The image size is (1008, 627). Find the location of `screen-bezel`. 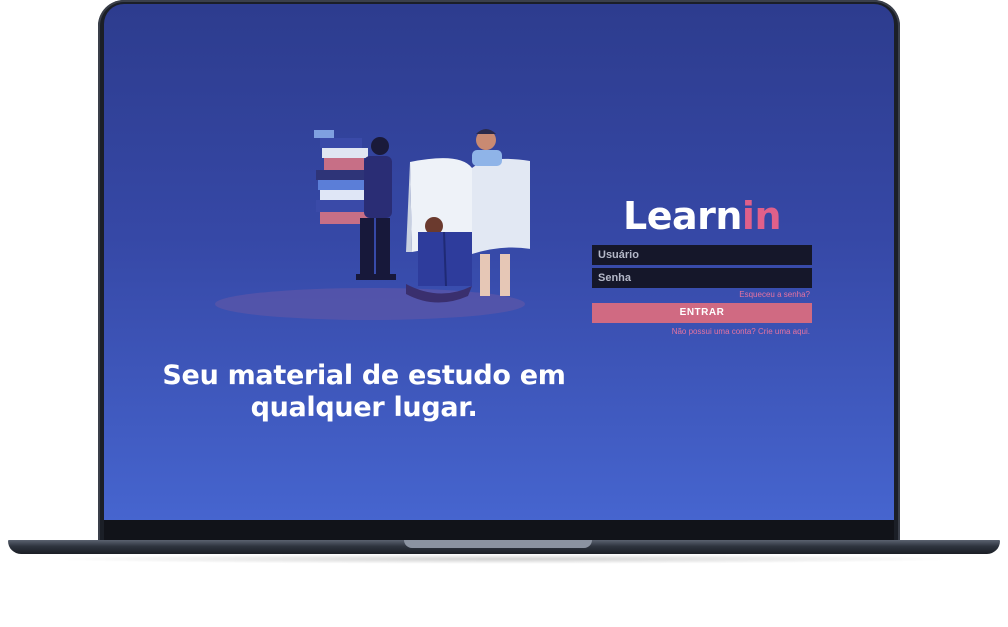

screen-bezel is located at coordinates (499, 531).